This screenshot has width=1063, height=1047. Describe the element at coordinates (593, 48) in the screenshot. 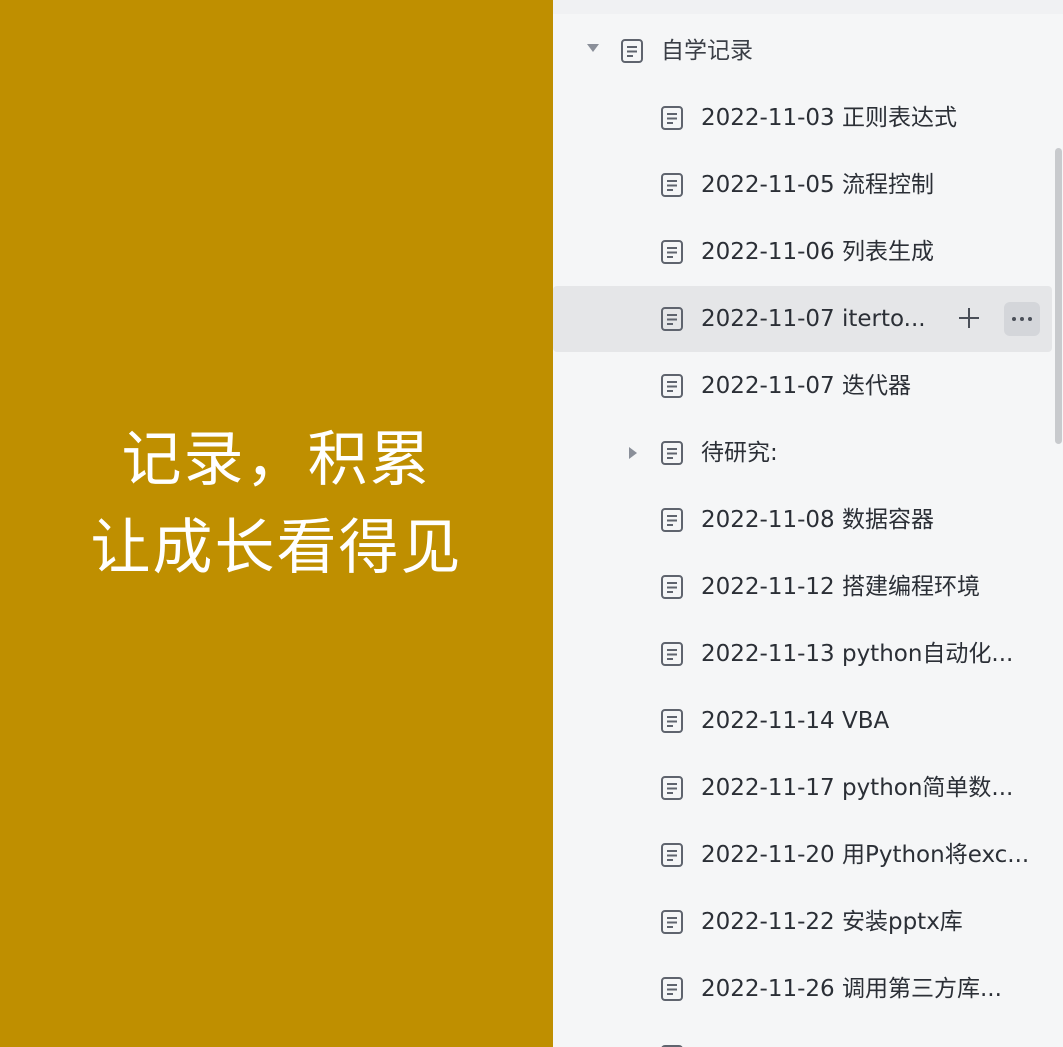

I see `caret-down-icon` at that location.